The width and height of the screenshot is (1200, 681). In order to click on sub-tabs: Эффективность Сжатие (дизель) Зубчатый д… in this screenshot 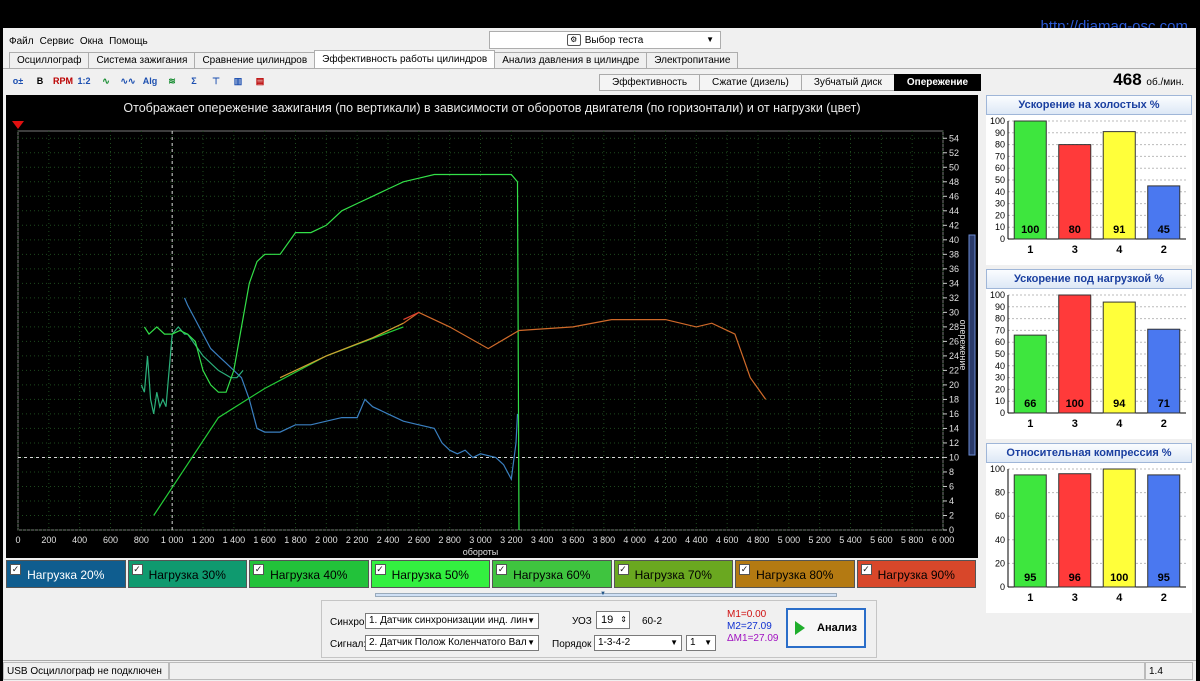, I will do `click(790, 83)`.